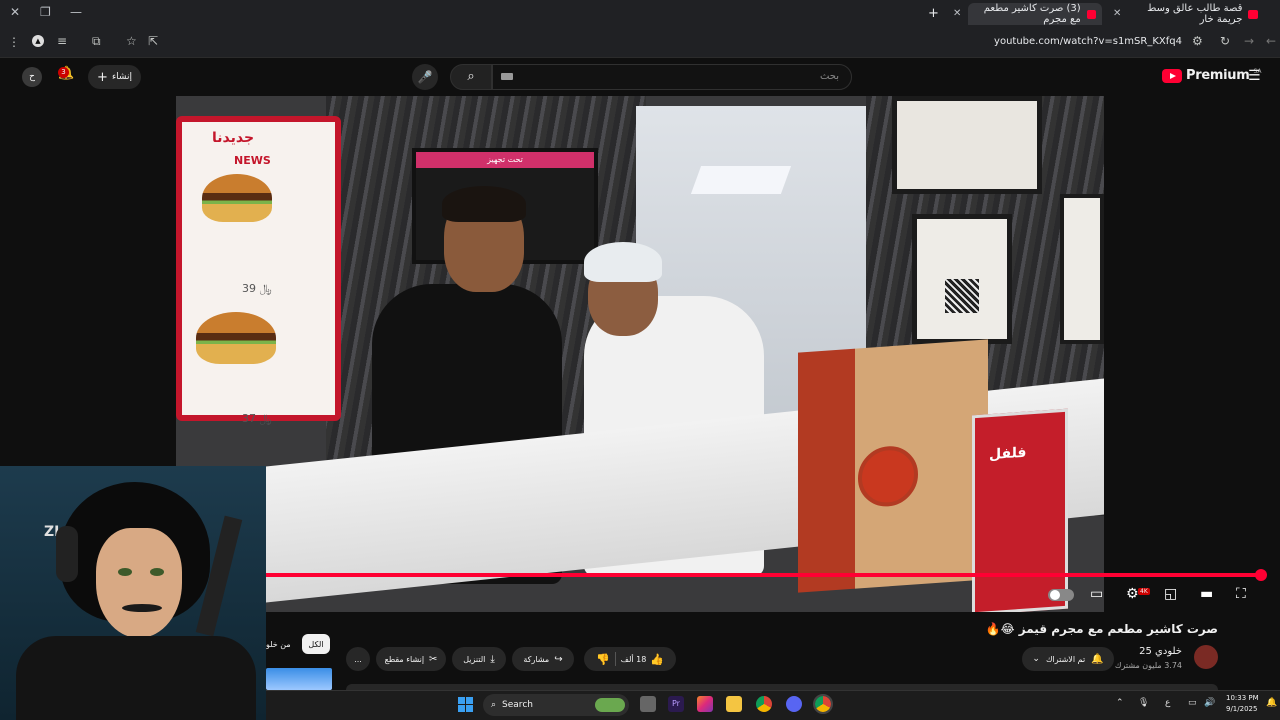 Image resolution: width=1280 pixels, height=720 pixels. I want to click on person-hair, so click(484, 204).